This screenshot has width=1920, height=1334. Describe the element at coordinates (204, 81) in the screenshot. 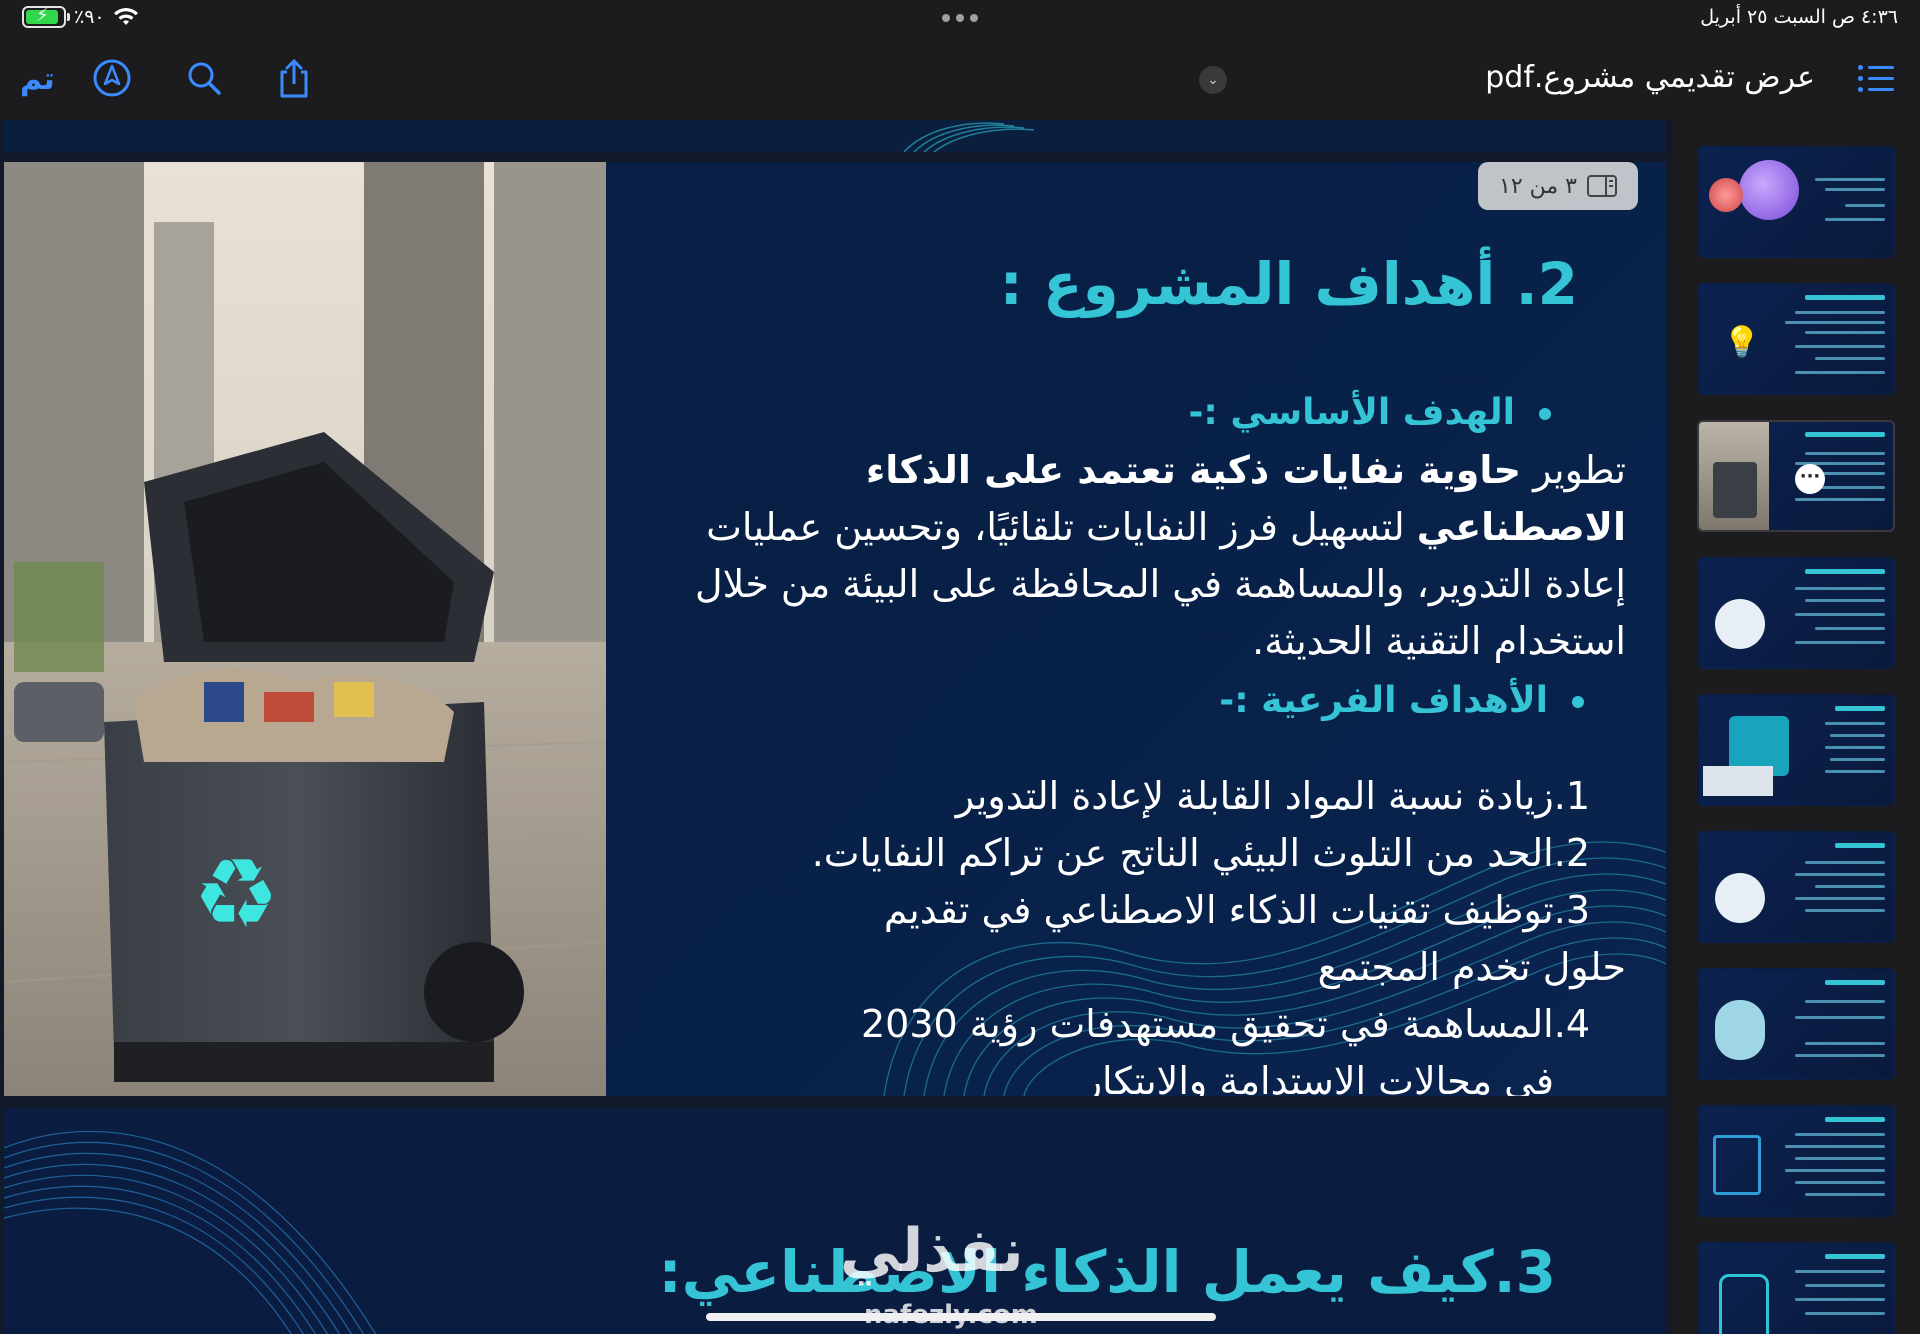

I see `search-icon` at that location.